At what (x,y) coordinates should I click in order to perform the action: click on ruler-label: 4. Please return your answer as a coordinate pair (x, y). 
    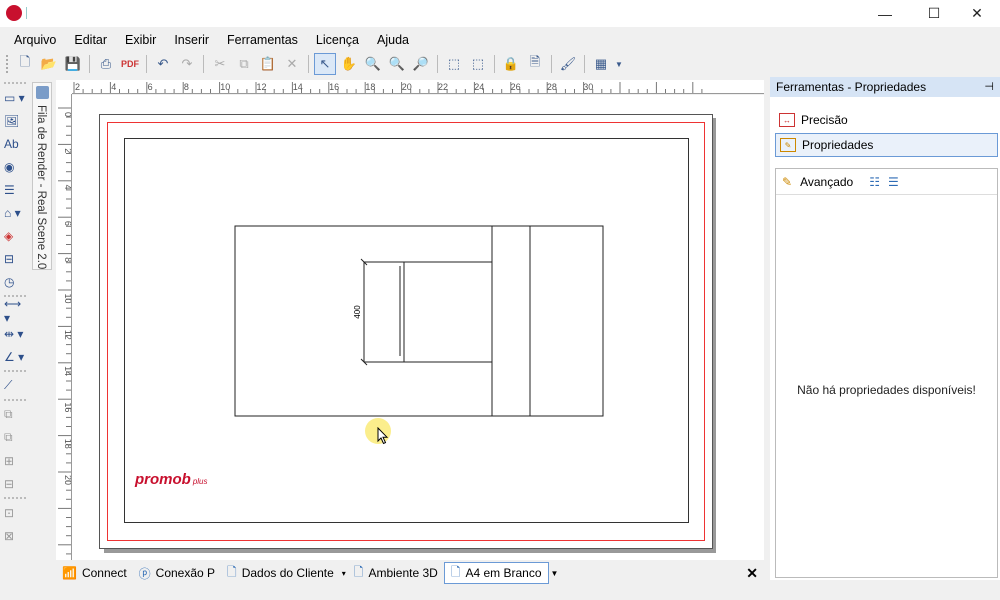
    Looking at the image, I should click on (67, 187).